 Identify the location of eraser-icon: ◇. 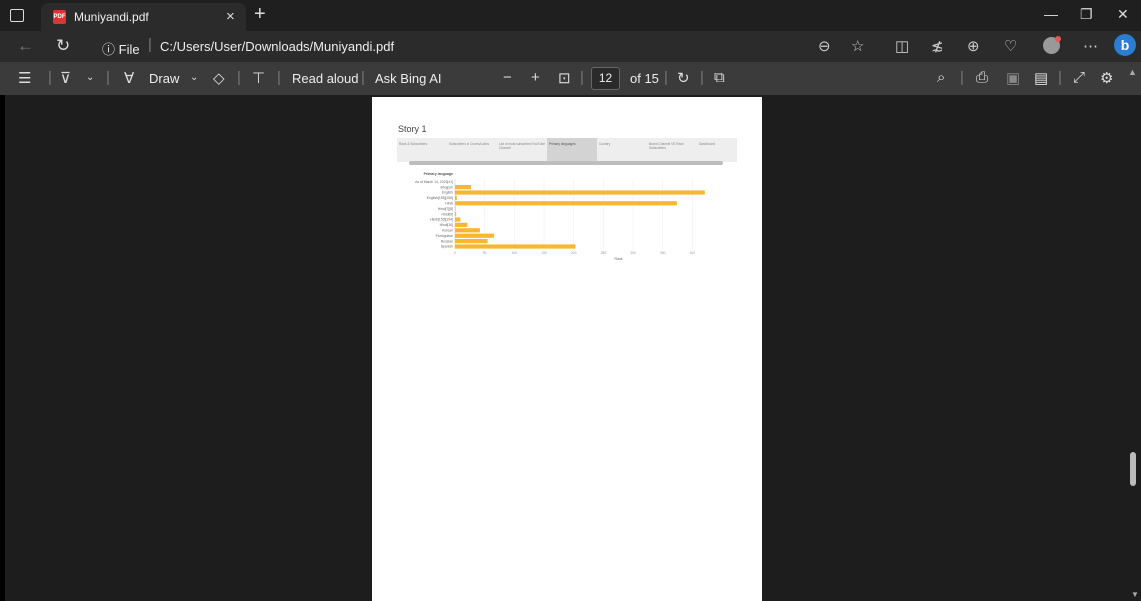
(219, 78).